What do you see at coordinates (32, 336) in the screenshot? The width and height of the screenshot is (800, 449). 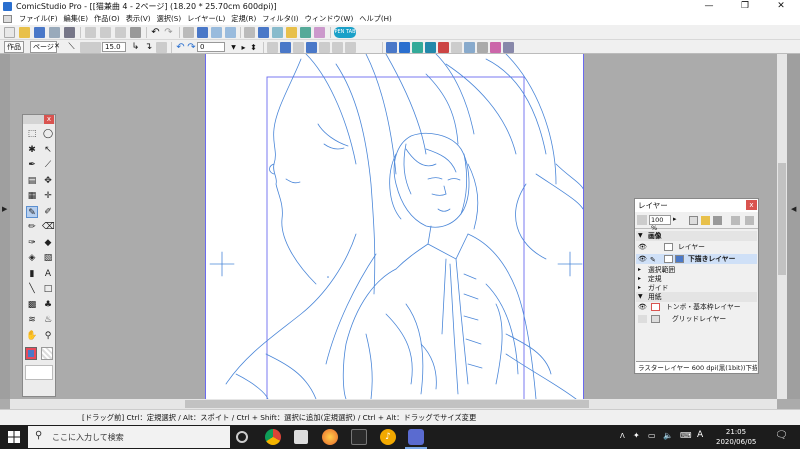 I see `hand-icon: ✋` at bounding box center [32, 336].